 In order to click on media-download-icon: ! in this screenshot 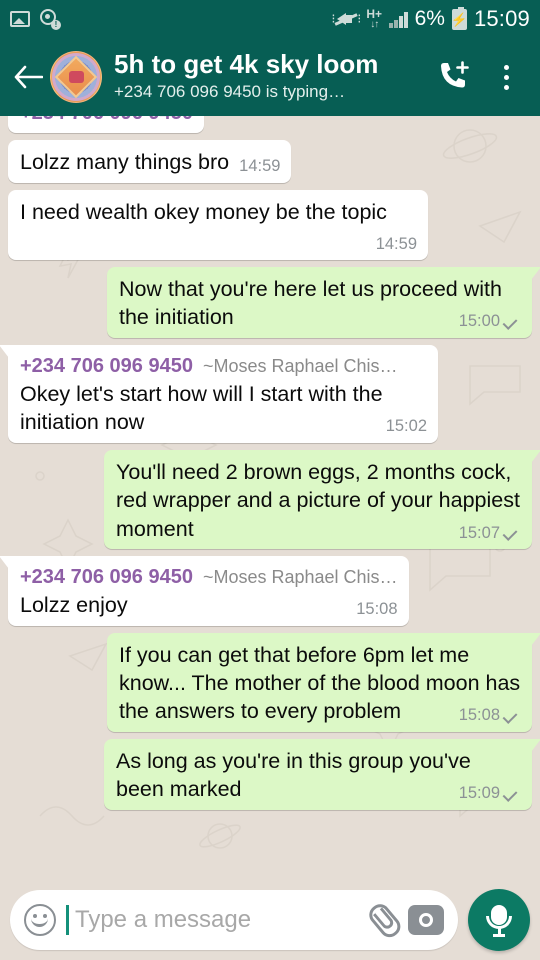, I will do `click(50, 19)`.